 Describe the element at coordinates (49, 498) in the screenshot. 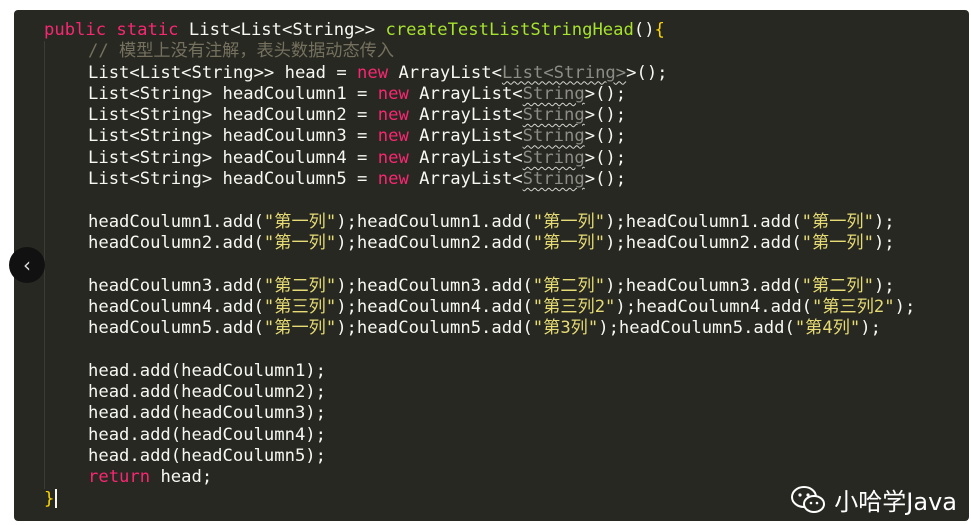

I see `code-token: }` at that location.